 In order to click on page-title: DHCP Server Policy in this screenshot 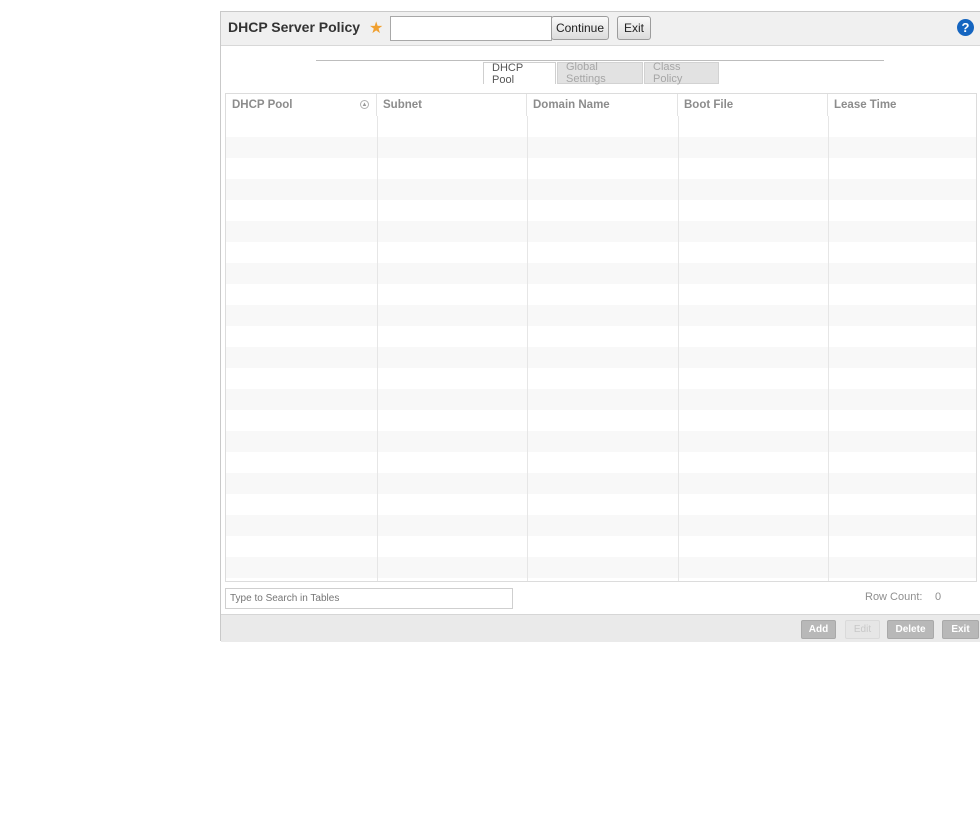, I will do `click(294, 27)`.